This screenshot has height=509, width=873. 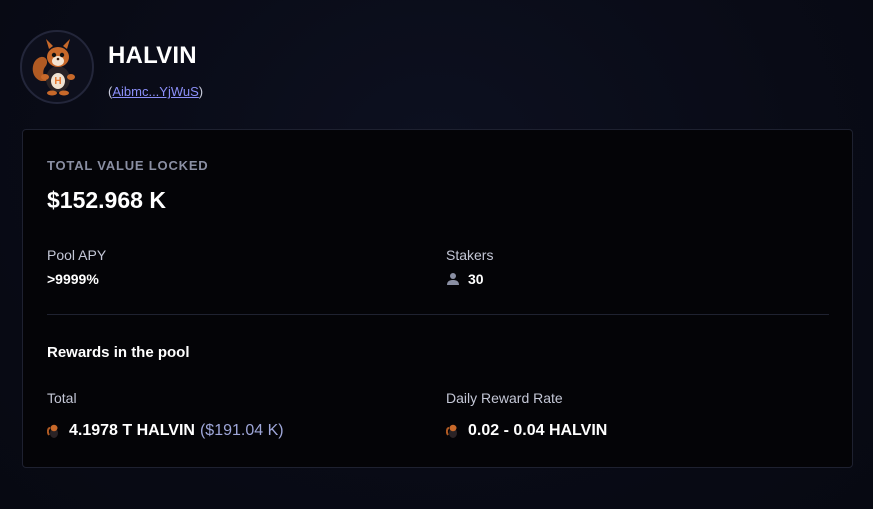 I want to click on stakers-value-row: 30, so click(x=465, y=279).